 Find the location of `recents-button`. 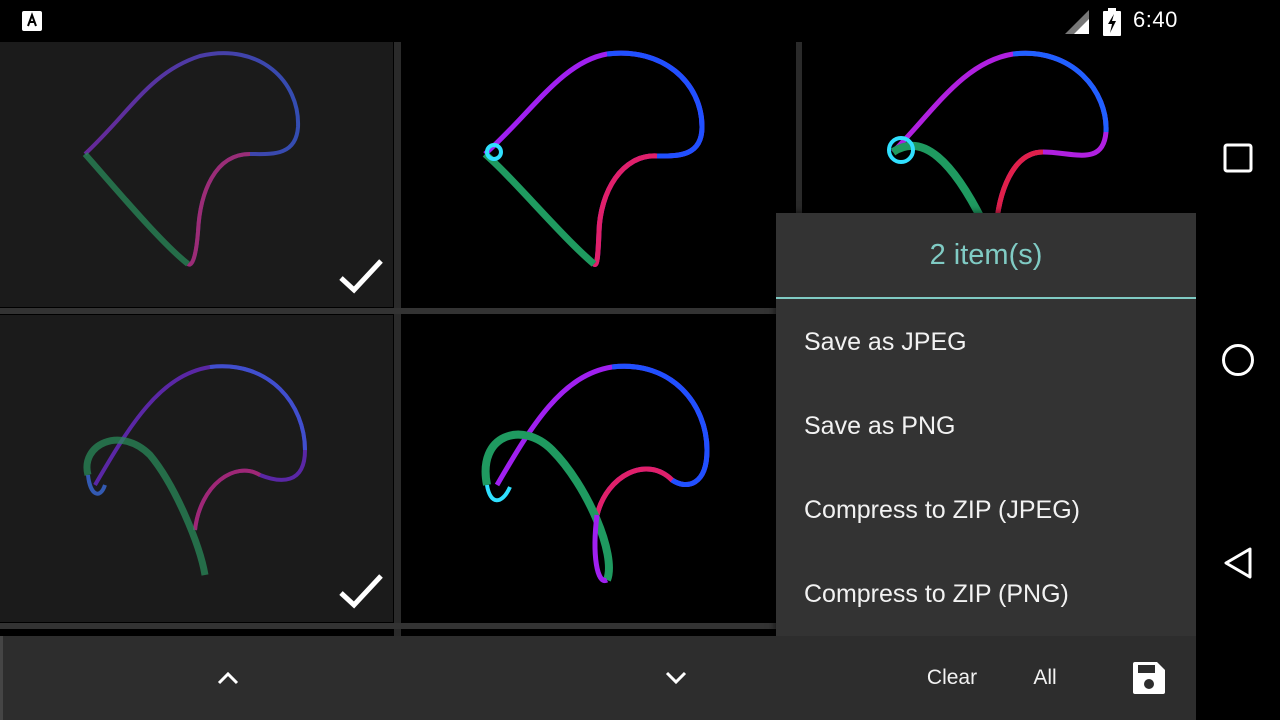

recents-button is located at coordinates (1238, 158).